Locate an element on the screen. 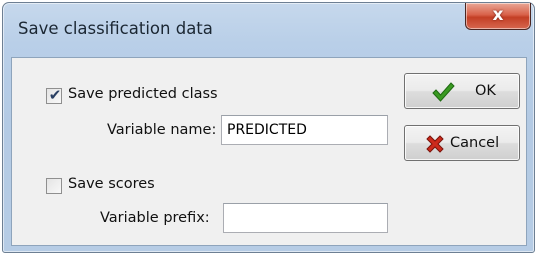 This screenshot has height=257, width=539. variable-name-input is located at coordinates (304, 130).